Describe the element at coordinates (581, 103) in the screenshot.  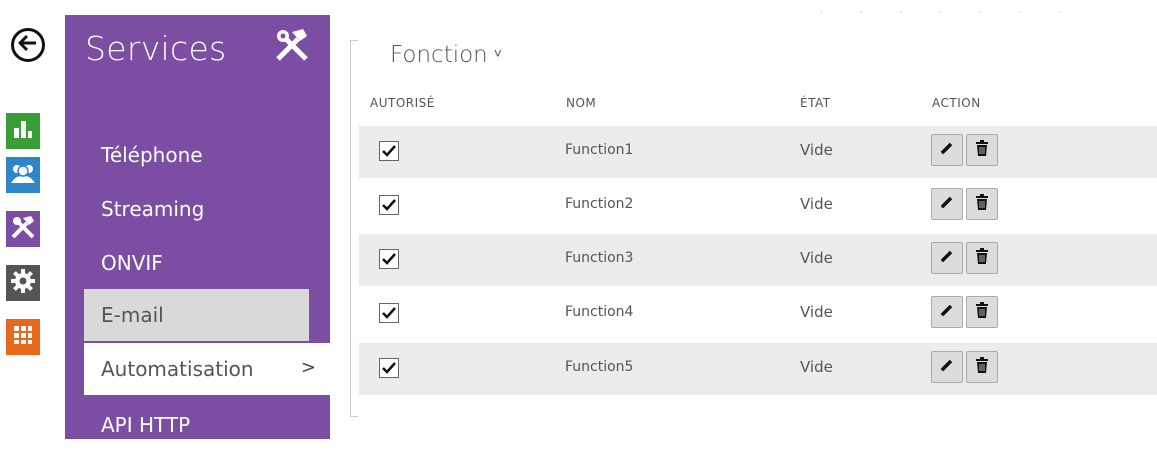
I see `column-header-name: NOM` at that location.